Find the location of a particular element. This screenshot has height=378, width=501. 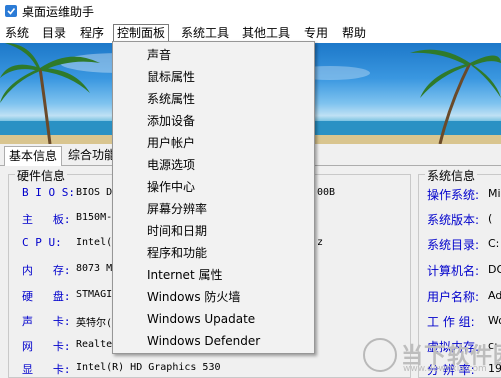

menu-item-user-accounts: 用户帐户 is located at coordinates (213, 143).